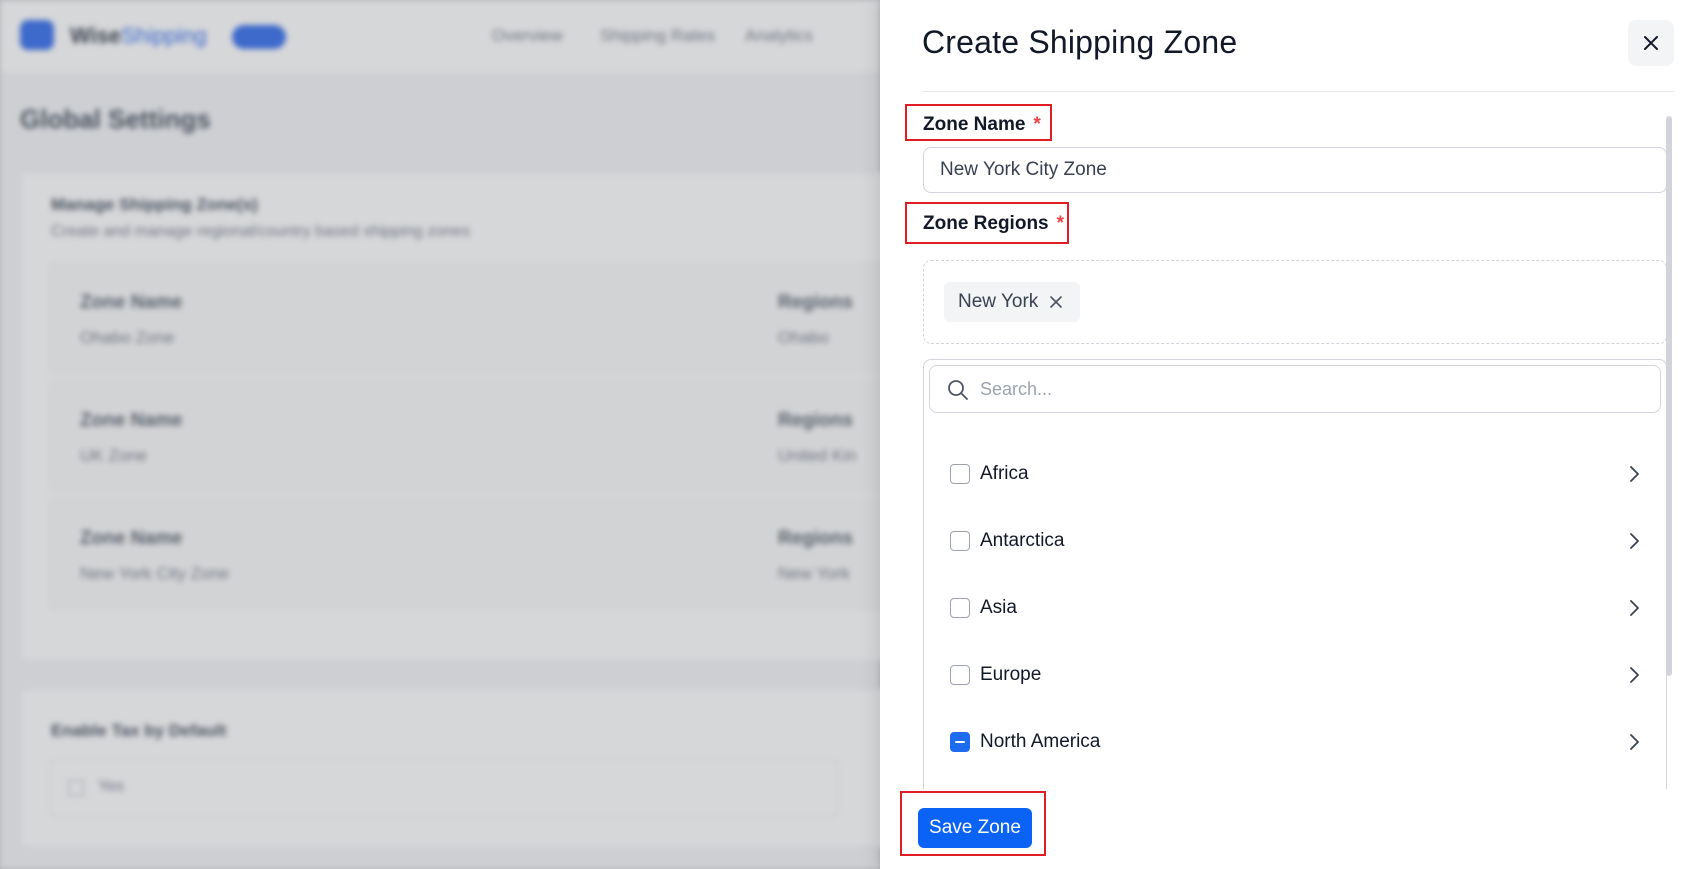 The width and height of the screenshot is (1688, 869). I want to click on search-icon, so click(958, 390).